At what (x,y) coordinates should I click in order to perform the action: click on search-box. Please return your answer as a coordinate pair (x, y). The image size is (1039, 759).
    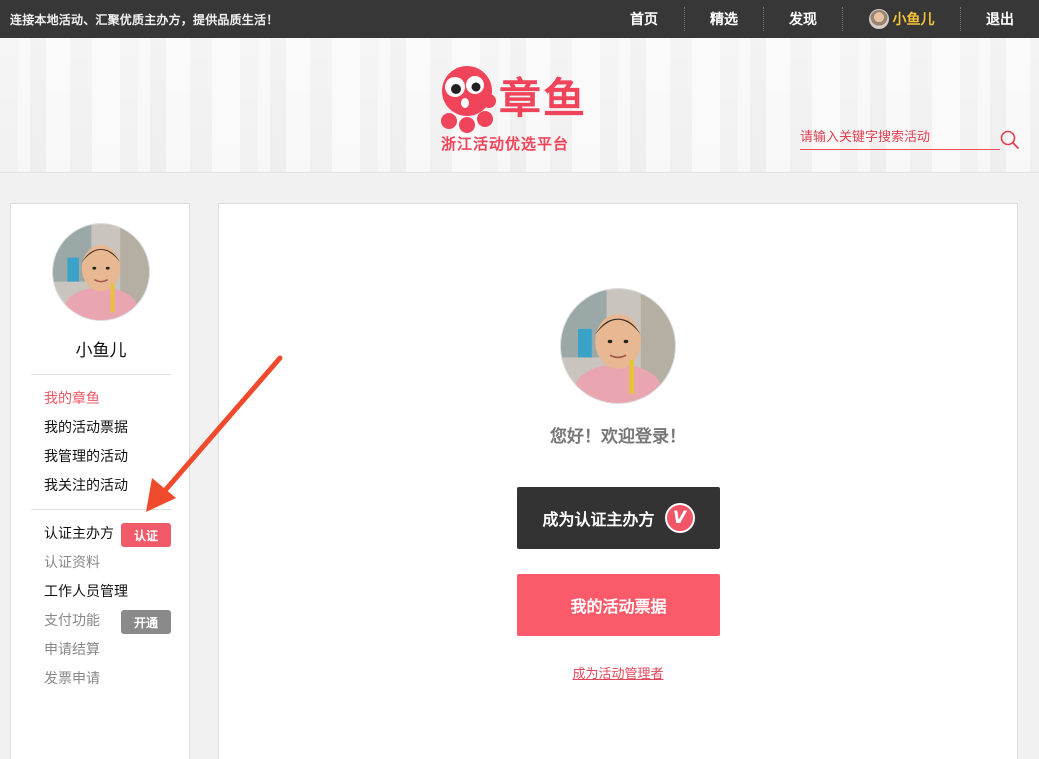
    Looking at the image, I should click on (910, 139).